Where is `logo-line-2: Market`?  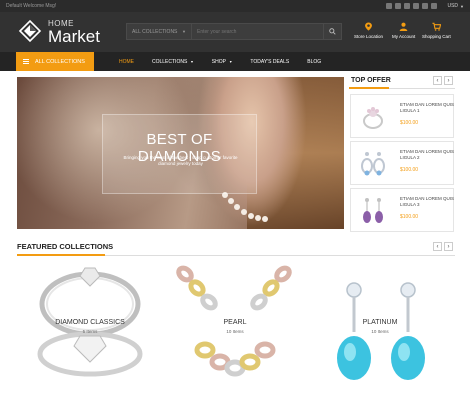
logo-line-2: Market is located at coordinates (74, 36).